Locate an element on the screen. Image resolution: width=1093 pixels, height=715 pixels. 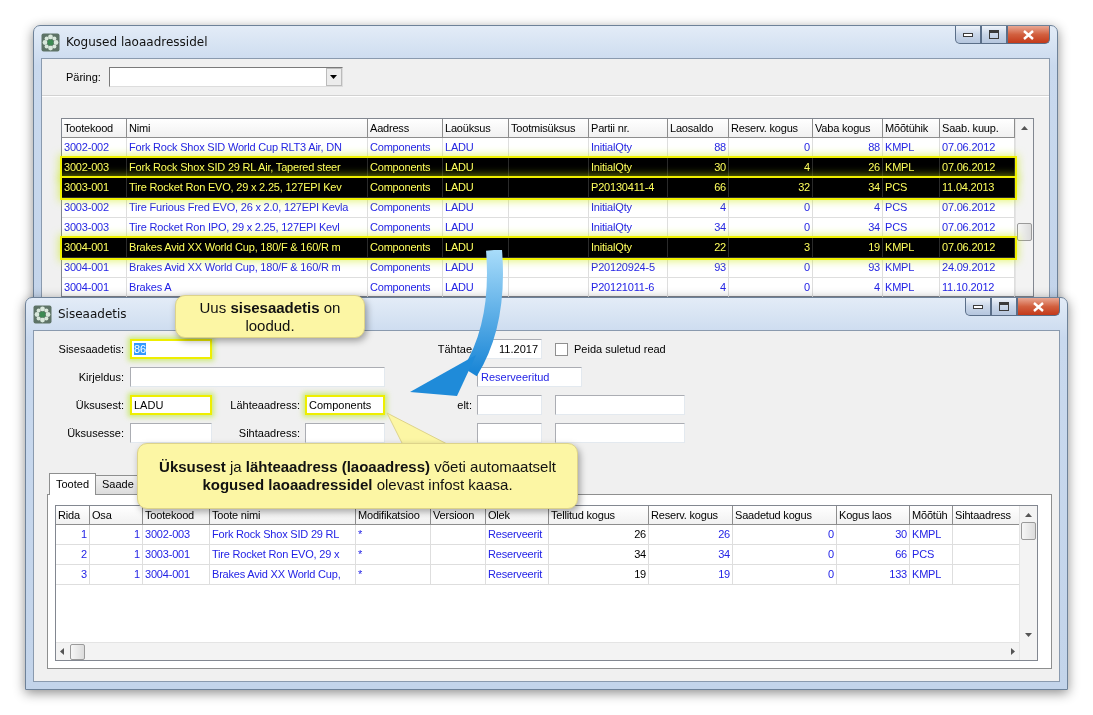
table-cell: 133 is located at coordinates (873, 575).